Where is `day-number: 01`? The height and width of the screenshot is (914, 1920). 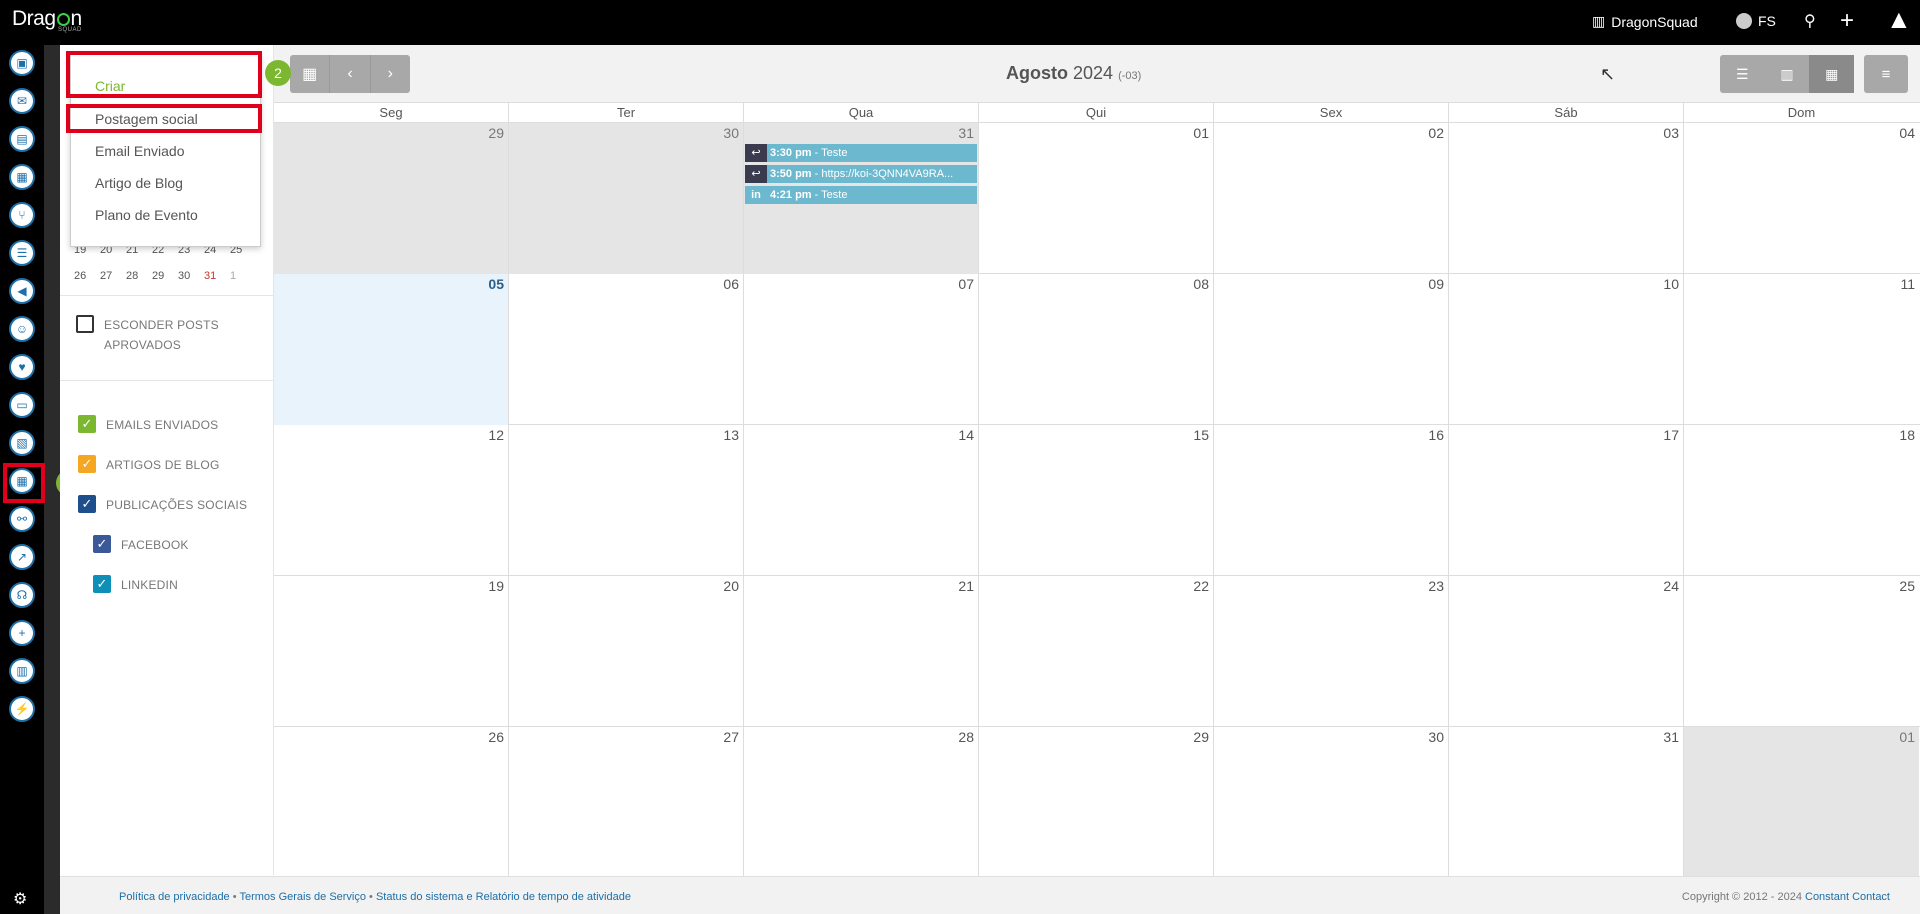
day-number: 01 is located at coordinates (1201, 133).